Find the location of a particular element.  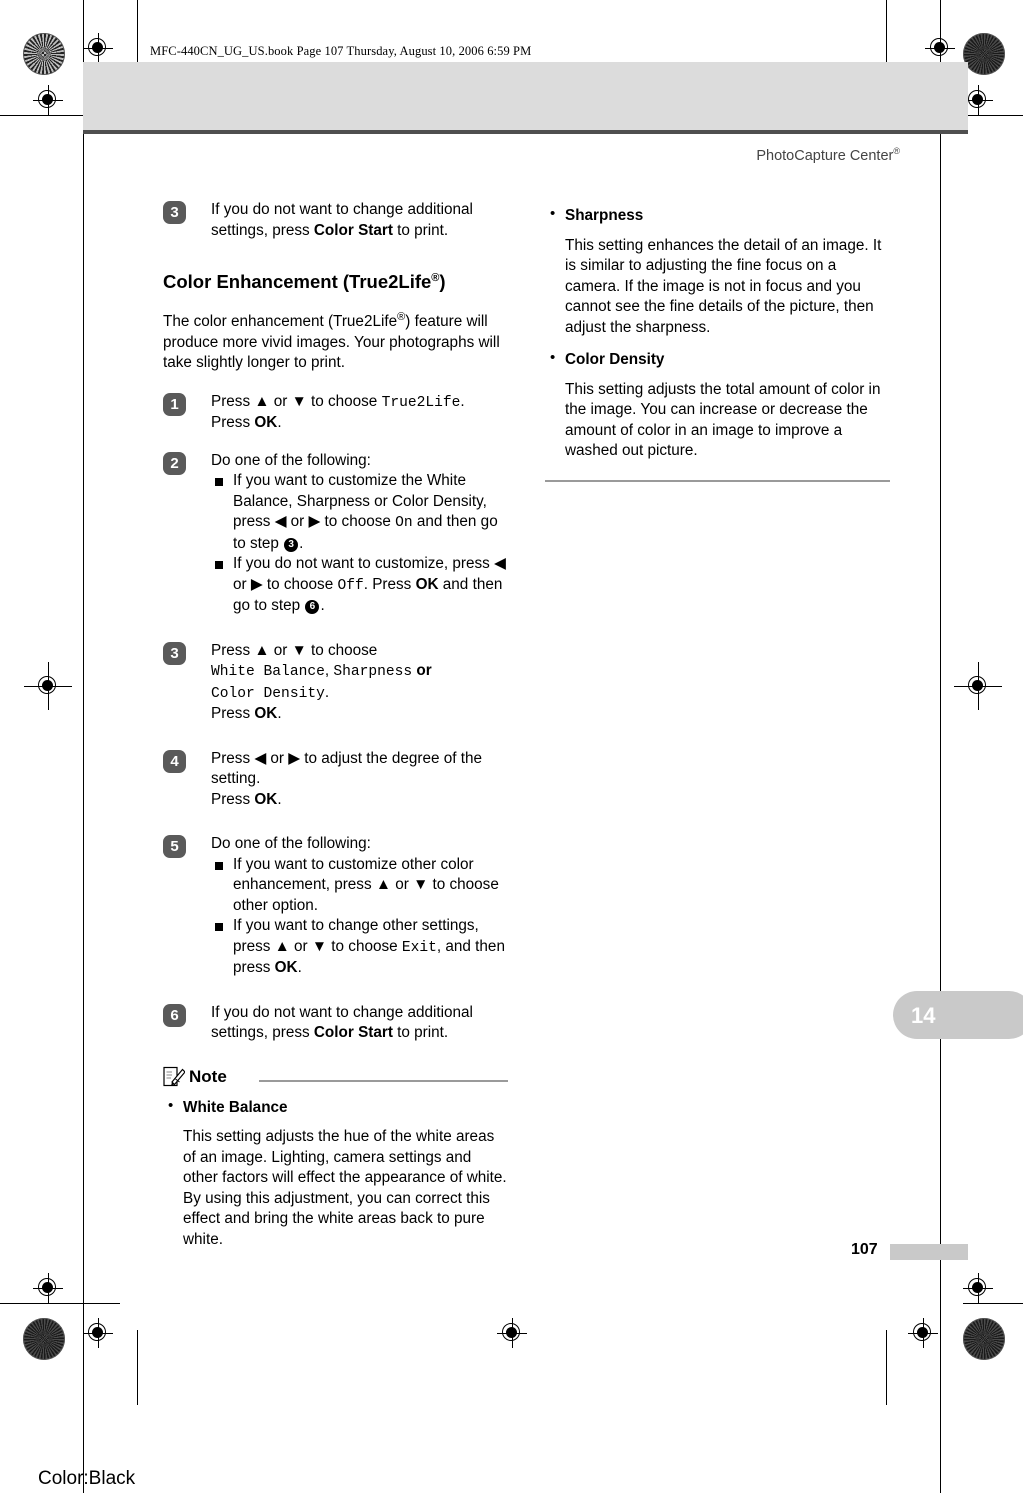

crop-line-right-vertical is located at coordinates (940, 746).